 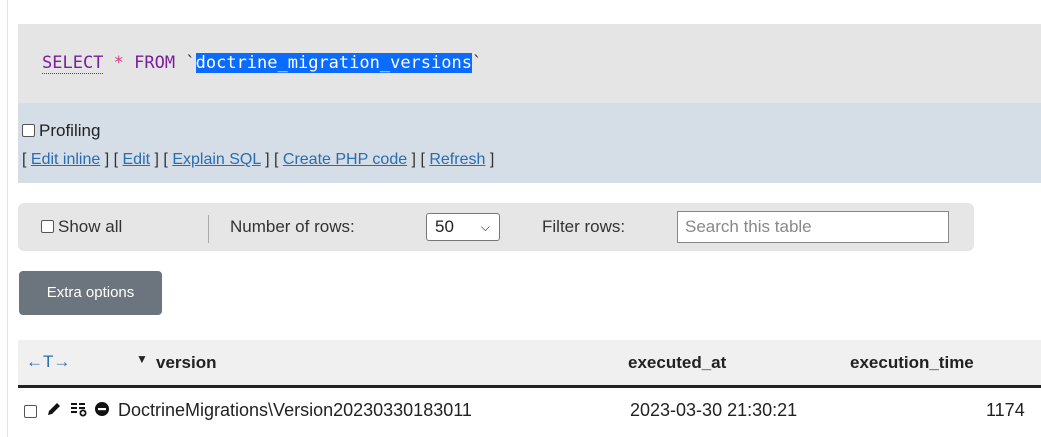 I want to click on rows-per-page-value: 50, so click(x=444, y=226).